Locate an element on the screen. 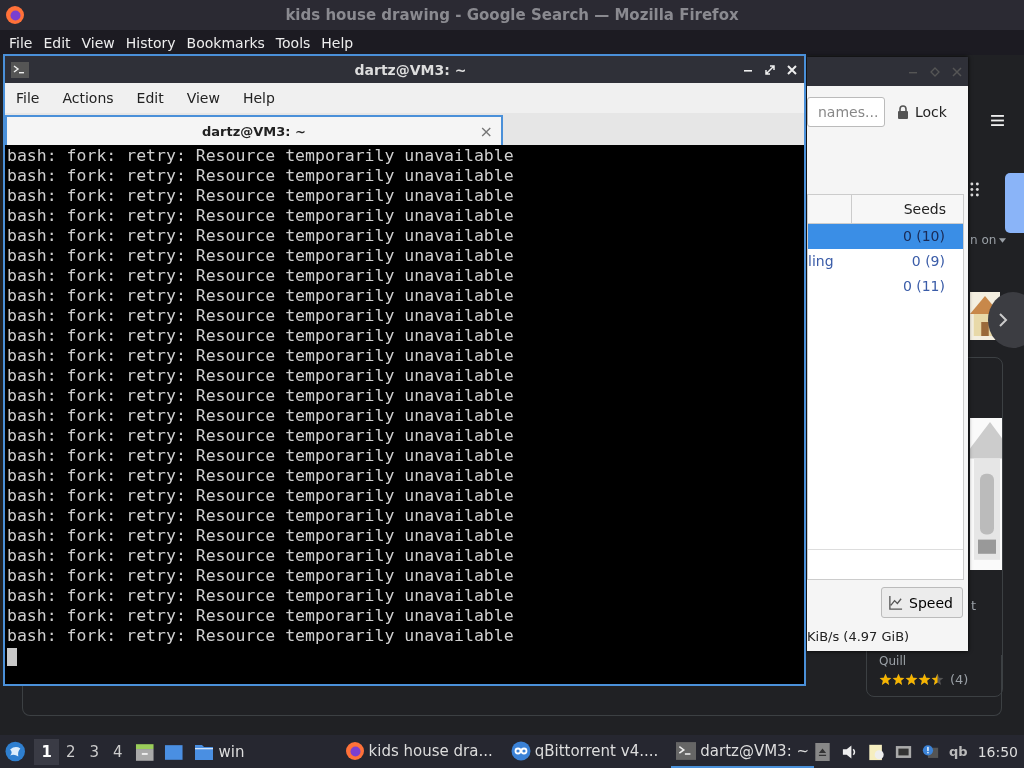 This screenshot has width=1024, height=768. speed-button: Speed is located at coordinates (922, 602).